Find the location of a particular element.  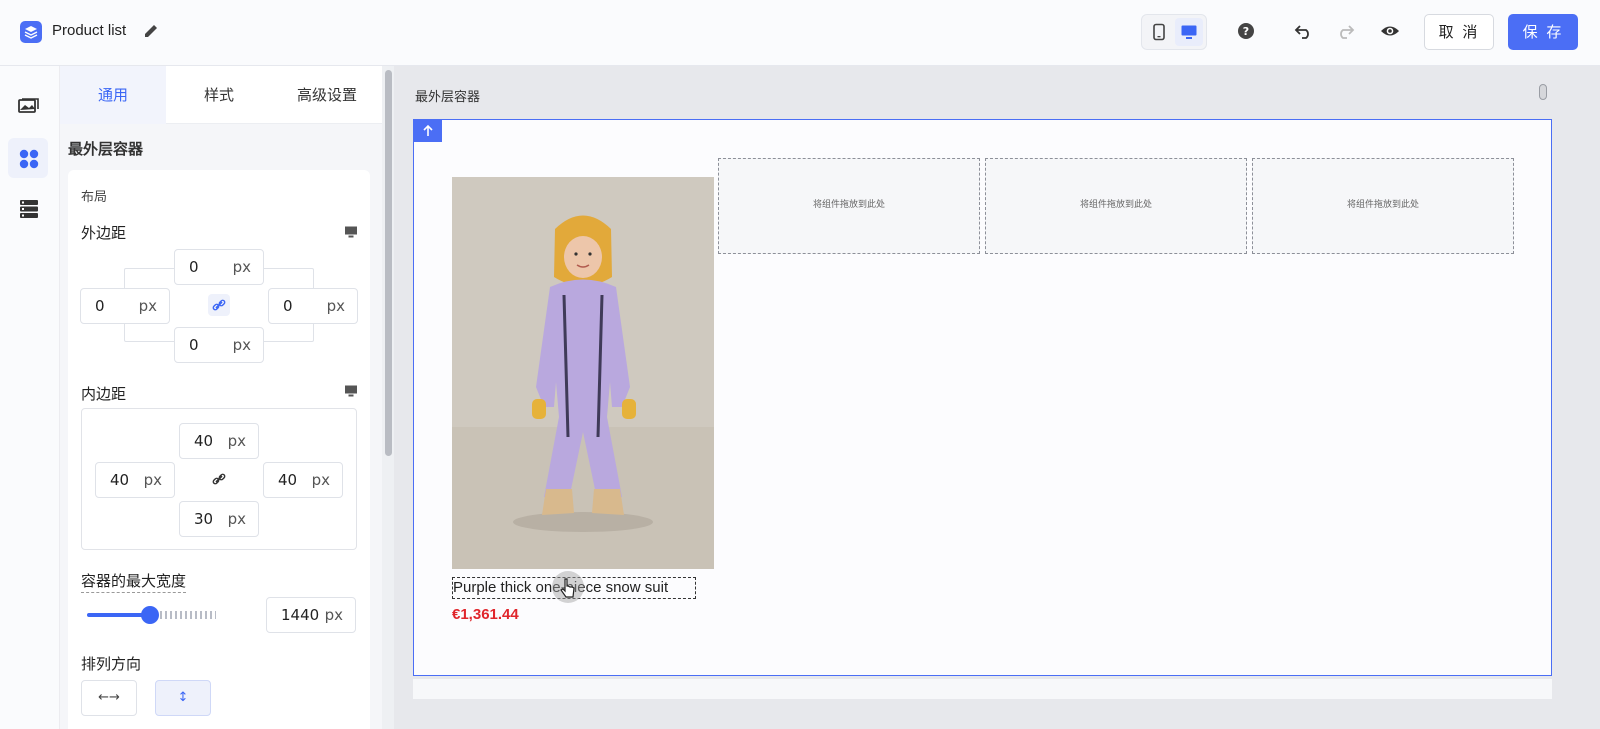

max-width-unit: px is located at coordinates (333, 615).